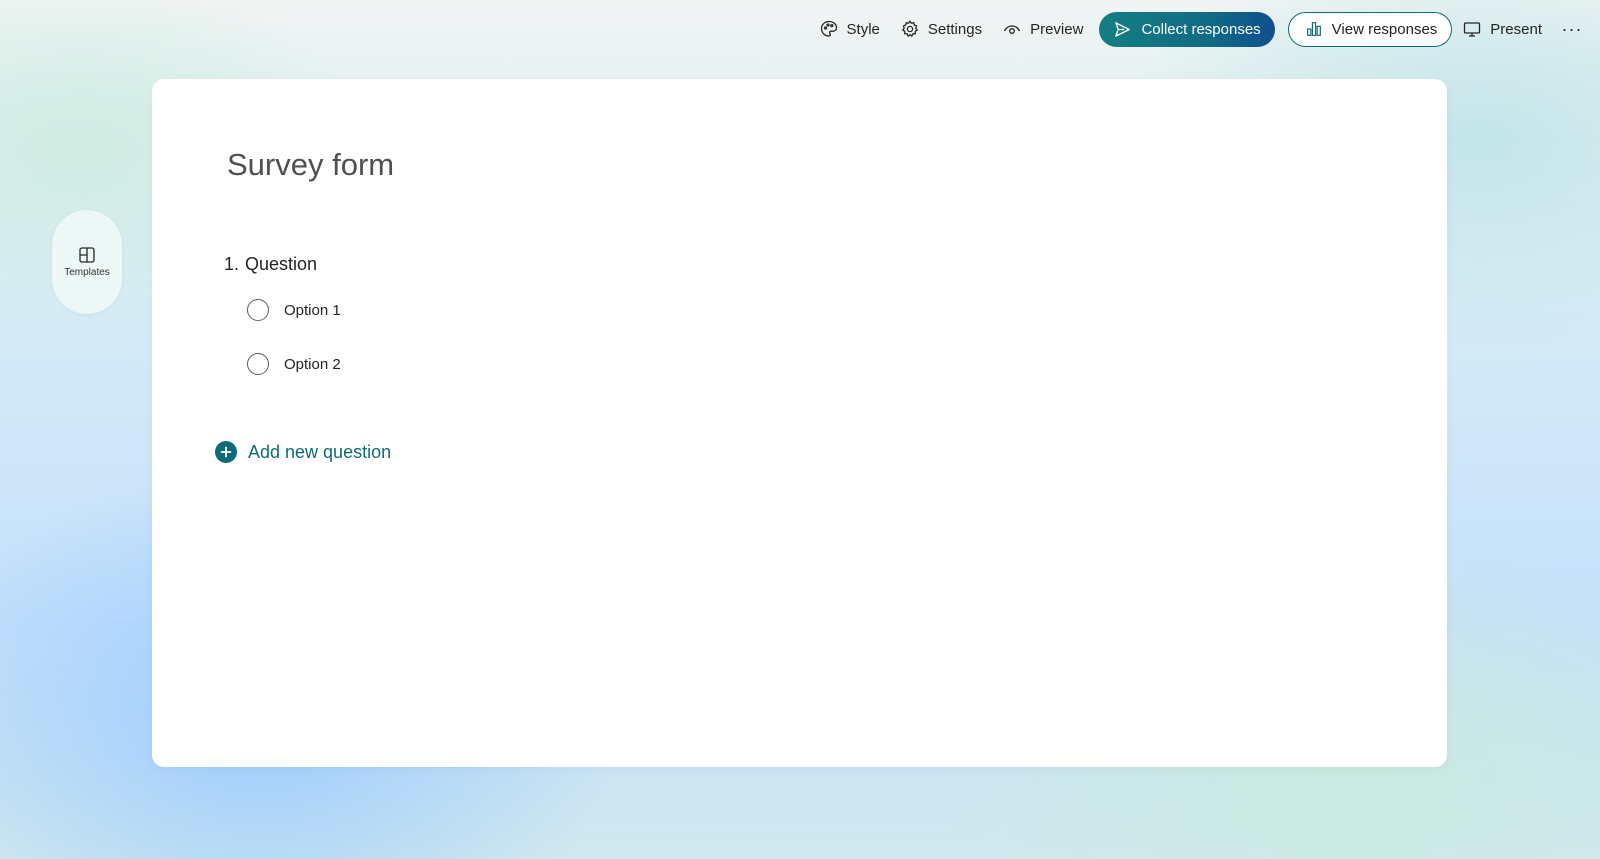 The image size is (1600, 859). I want to click on option-1: Option 1, so click(294, 310).